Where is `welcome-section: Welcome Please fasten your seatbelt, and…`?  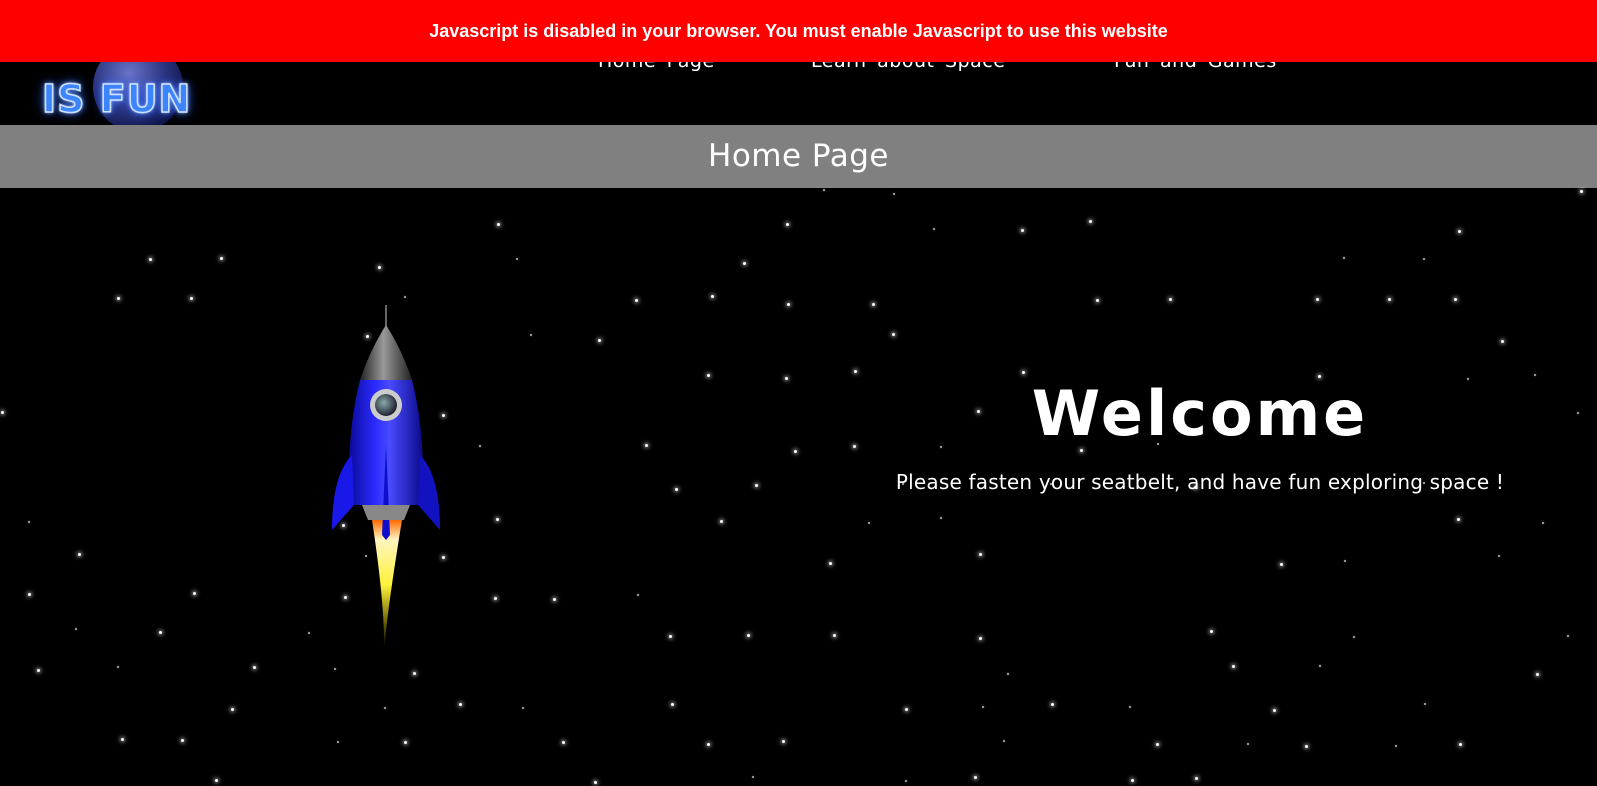 welcome-section: Welcome Please fasten your seatbelt, and… is located at coordinates (1200, 436).